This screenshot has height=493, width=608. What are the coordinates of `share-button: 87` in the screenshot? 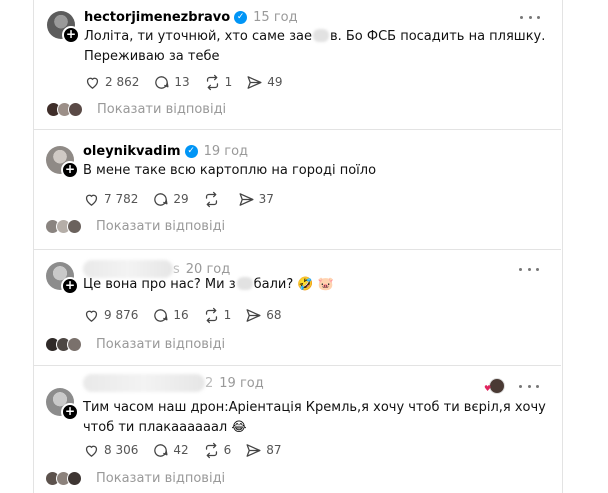 It's located at (263, 450).